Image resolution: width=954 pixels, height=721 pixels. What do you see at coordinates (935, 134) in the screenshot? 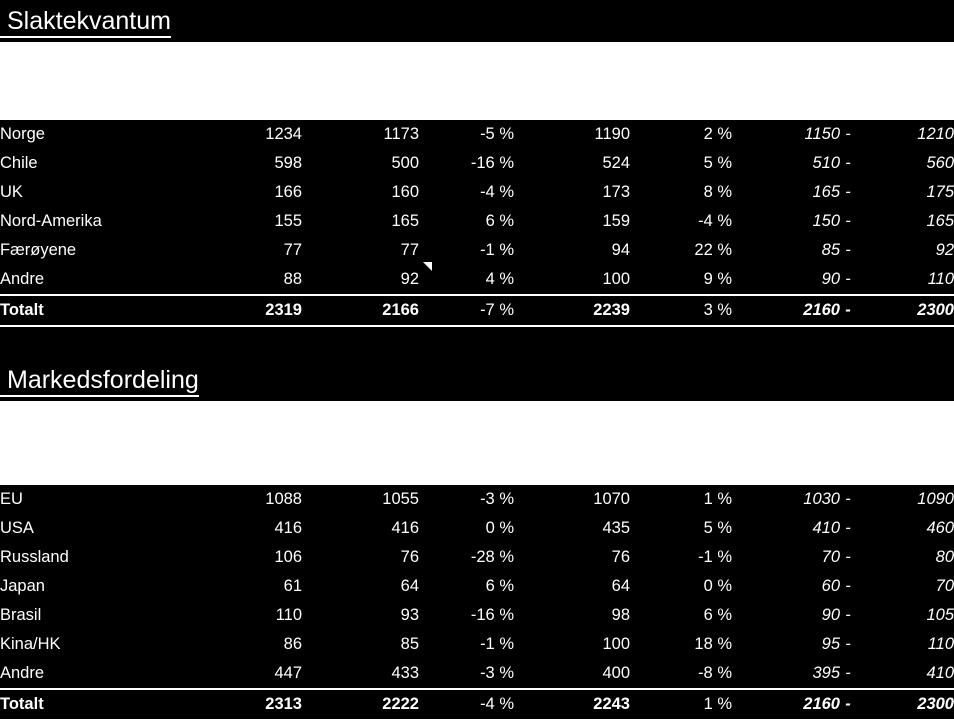
I see `row-range-high: 1210` at bounding box center [935, 134].